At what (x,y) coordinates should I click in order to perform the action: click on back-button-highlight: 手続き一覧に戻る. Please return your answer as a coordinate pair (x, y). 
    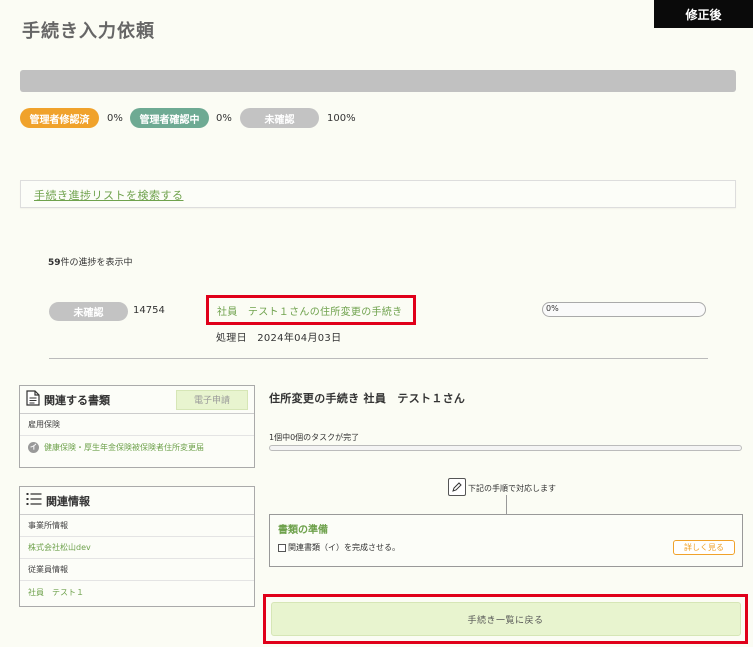
    Looking at the image, I should click on (505, 619).